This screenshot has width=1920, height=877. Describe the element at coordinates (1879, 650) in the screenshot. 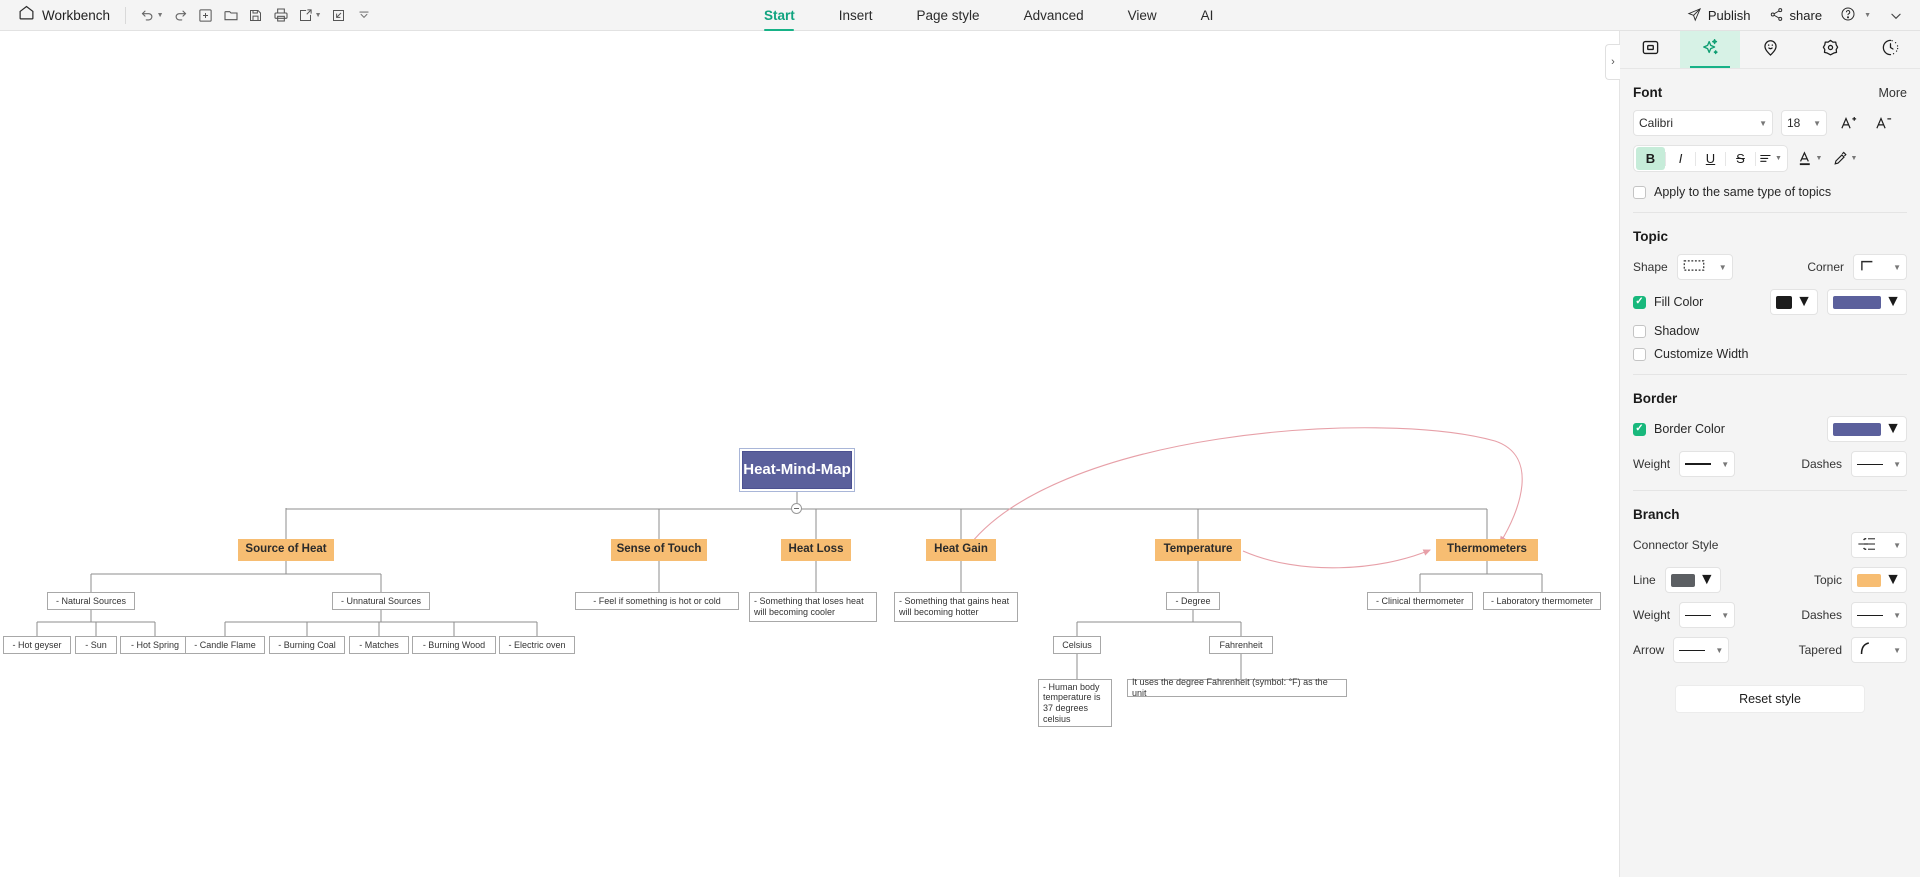

I see `branch-tapered-select: ▼` at that location.